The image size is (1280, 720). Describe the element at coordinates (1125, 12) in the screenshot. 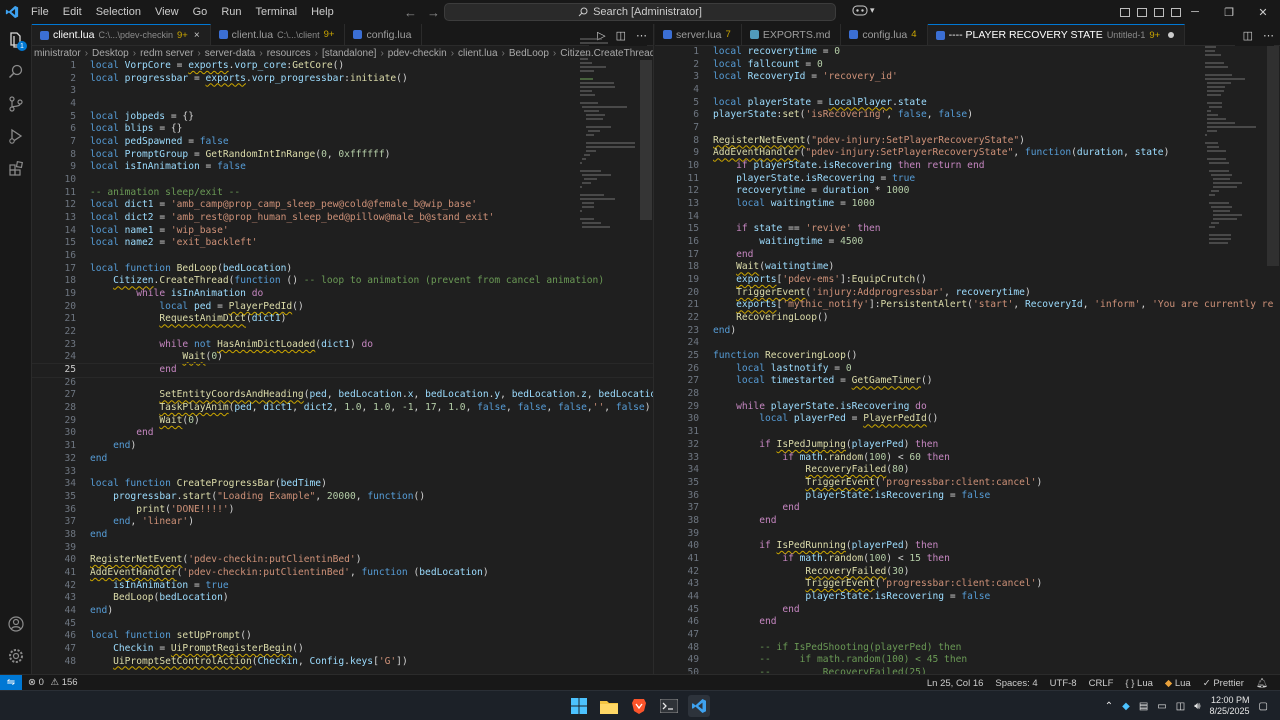

I see `toggle-primary-sidebar-icon` at that location.